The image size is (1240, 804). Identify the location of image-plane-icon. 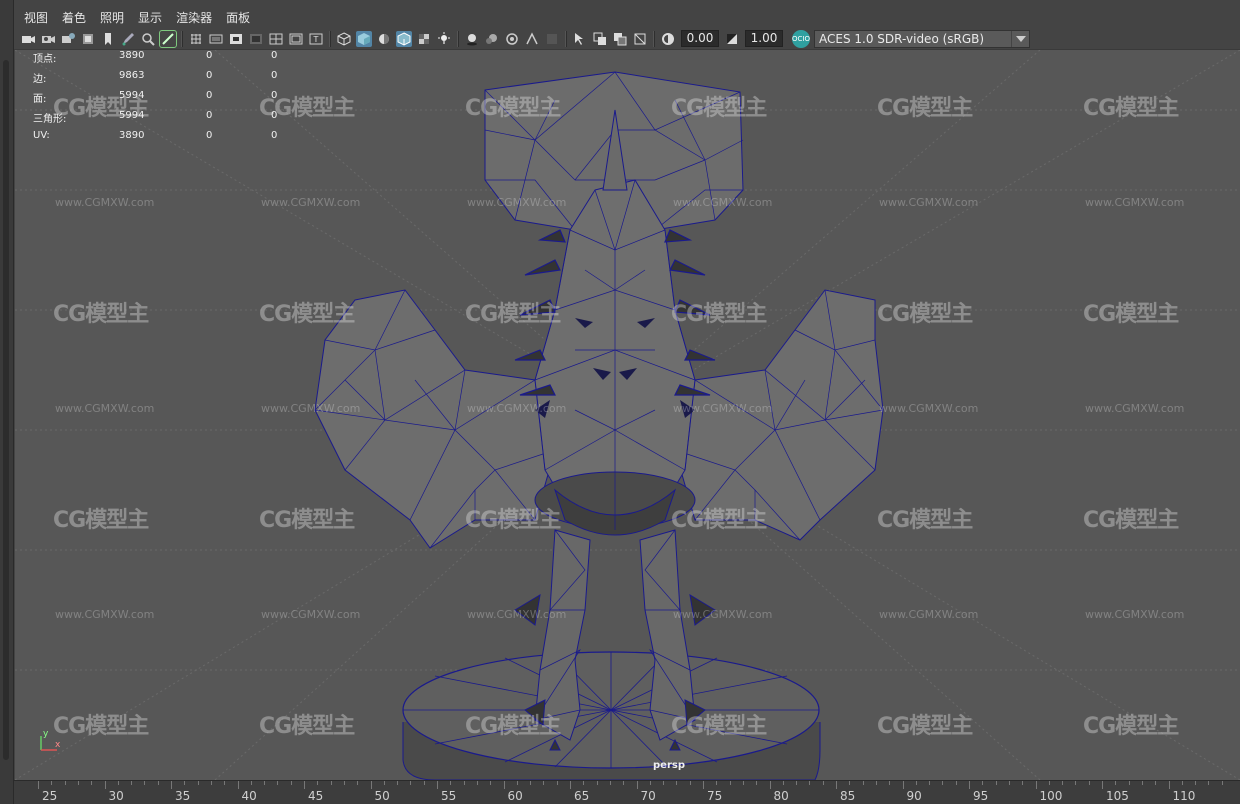
(88, 39).